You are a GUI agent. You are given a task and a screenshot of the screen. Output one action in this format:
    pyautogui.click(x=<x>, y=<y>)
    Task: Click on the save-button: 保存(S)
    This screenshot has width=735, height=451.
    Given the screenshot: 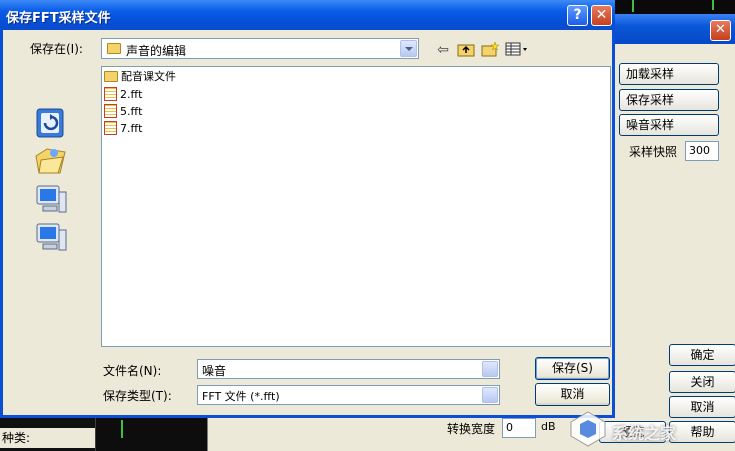 What is the action you would take?
    pyautogui.click(x=572, y=368)
    